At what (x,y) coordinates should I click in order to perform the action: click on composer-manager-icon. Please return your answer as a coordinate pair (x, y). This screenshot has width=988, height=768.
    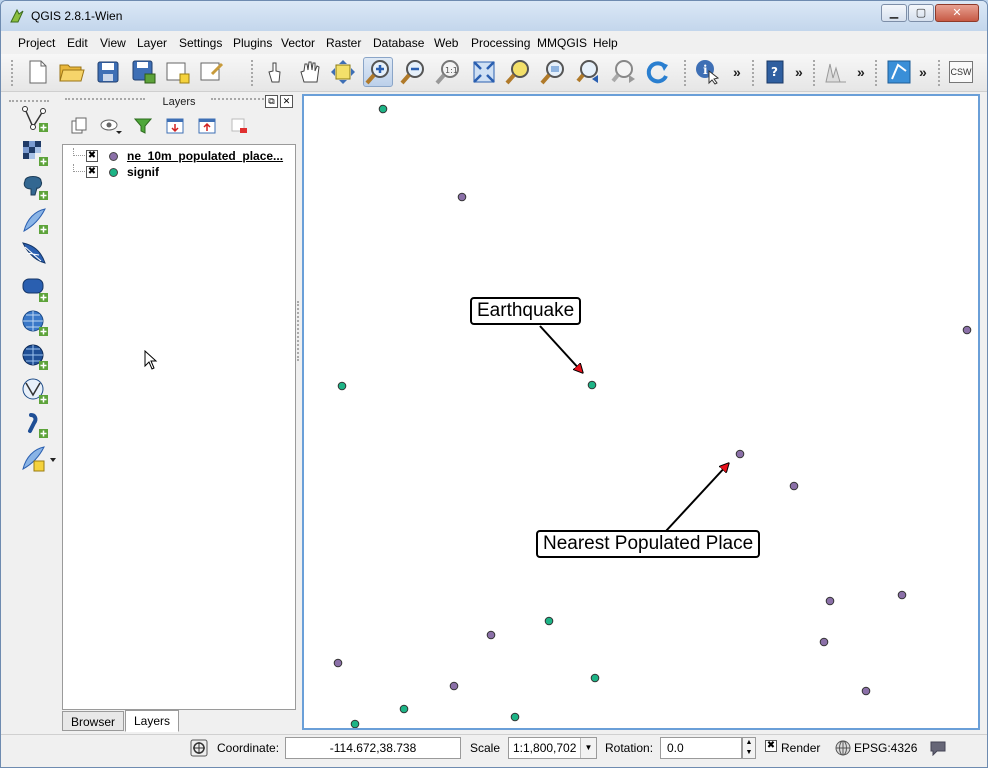
    Looking at the image, I should click on (212, 72).